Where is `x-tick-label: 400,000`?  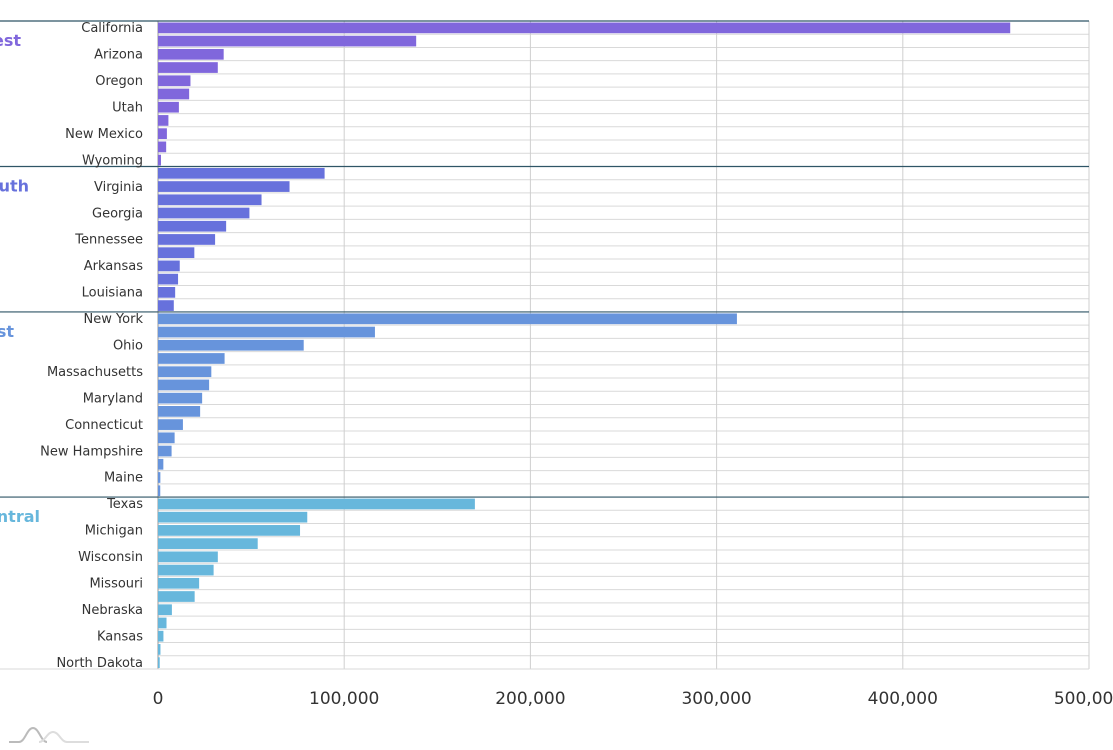 x-tick-label: 400,000 is located at coordinates (903, 699).